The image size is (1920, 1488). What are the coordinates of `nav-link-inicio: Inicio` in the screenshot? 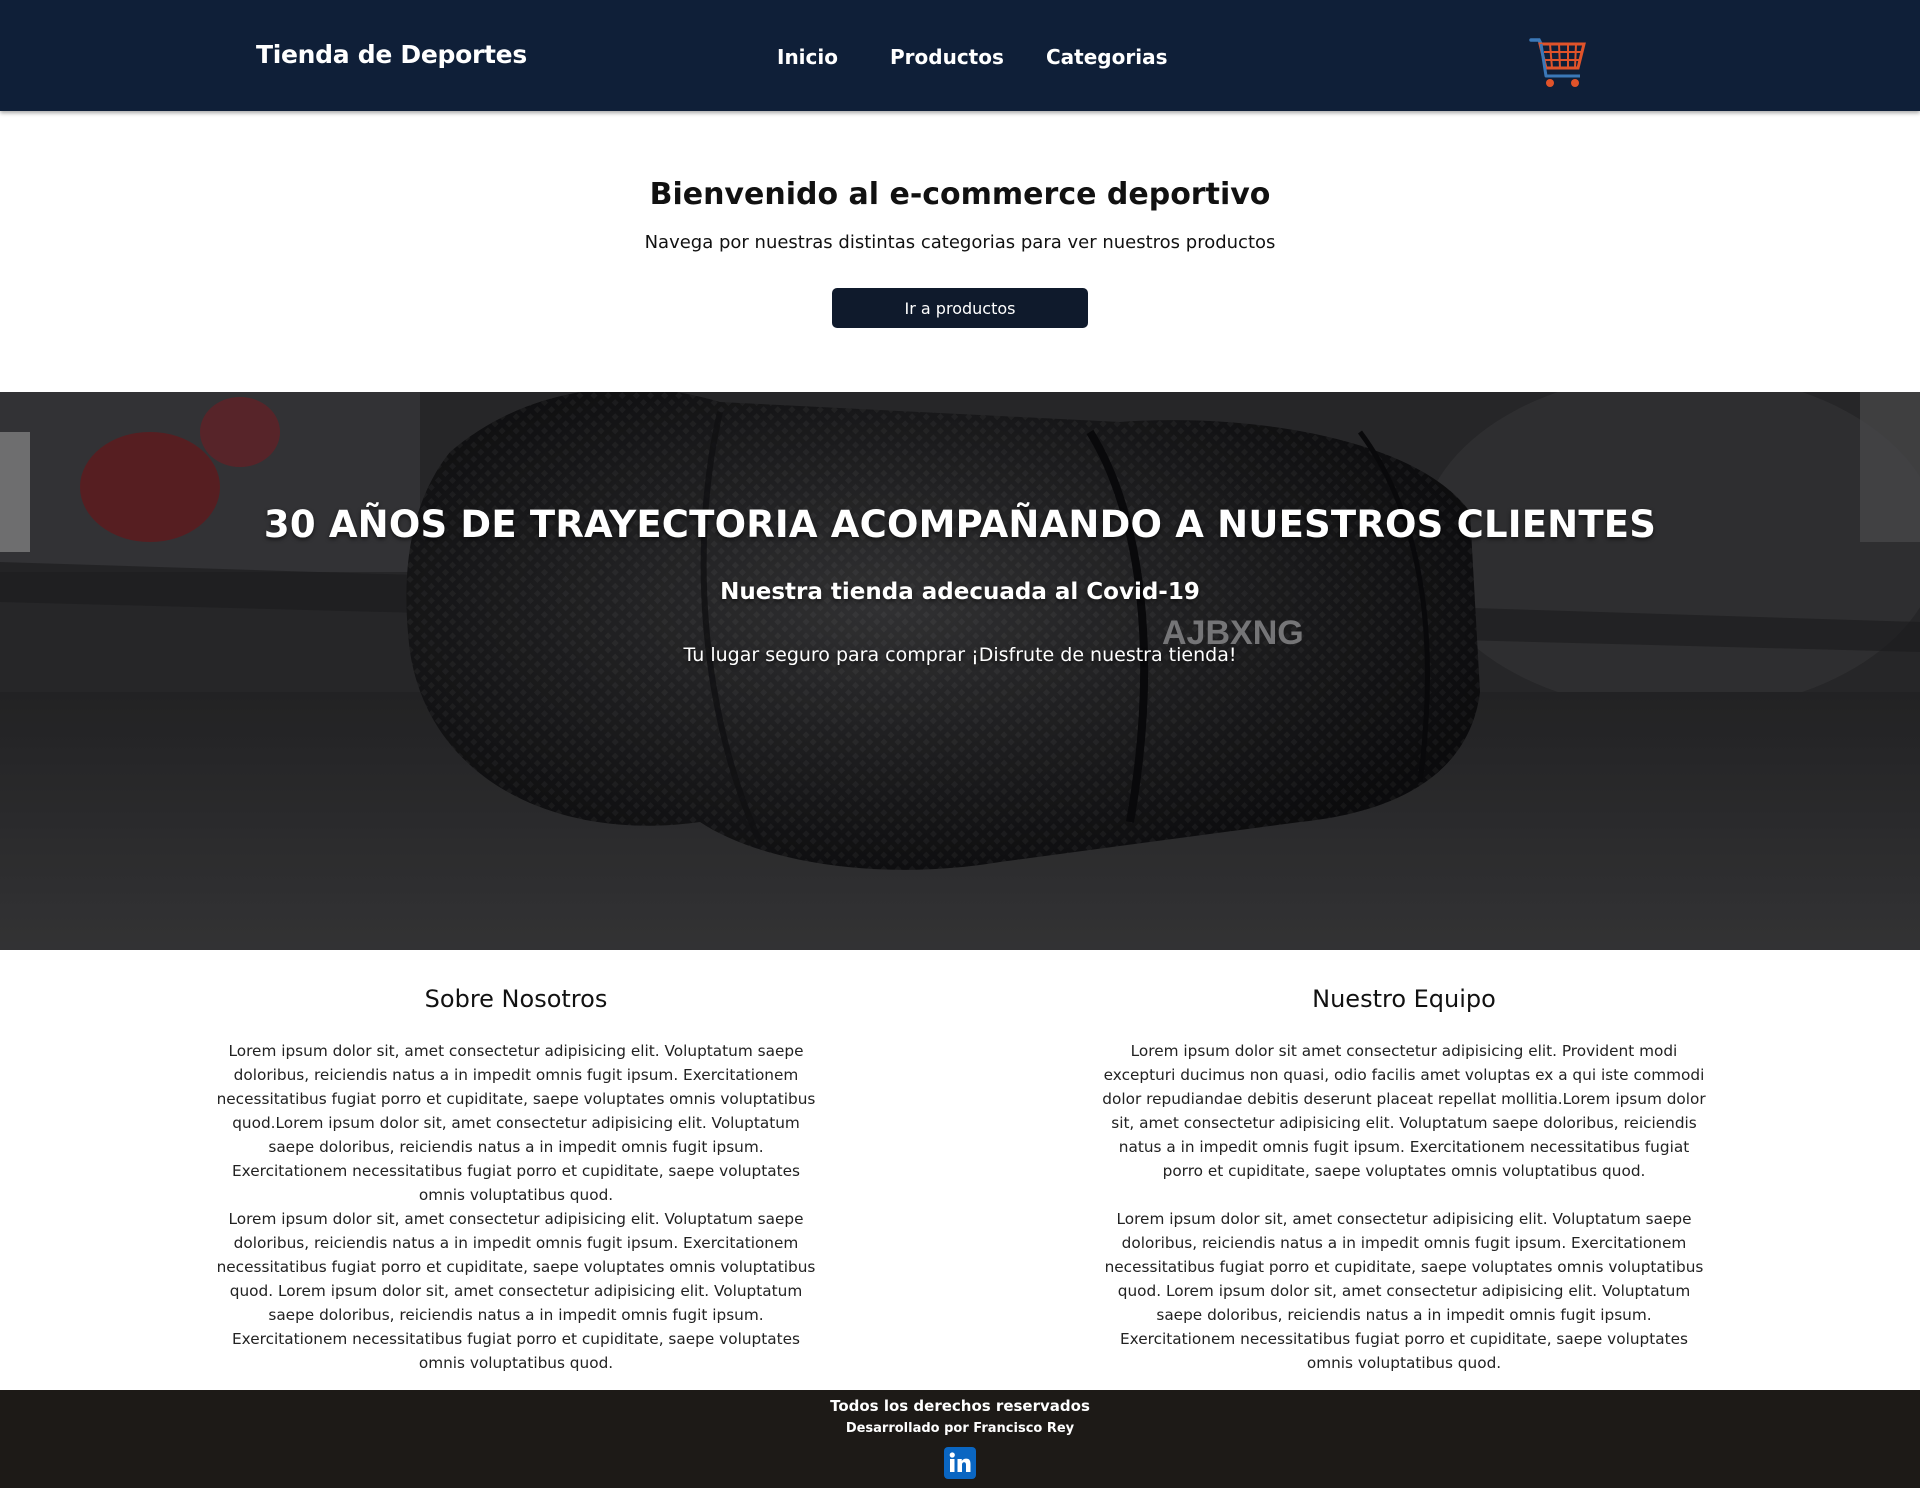 It's located at (807, 57).